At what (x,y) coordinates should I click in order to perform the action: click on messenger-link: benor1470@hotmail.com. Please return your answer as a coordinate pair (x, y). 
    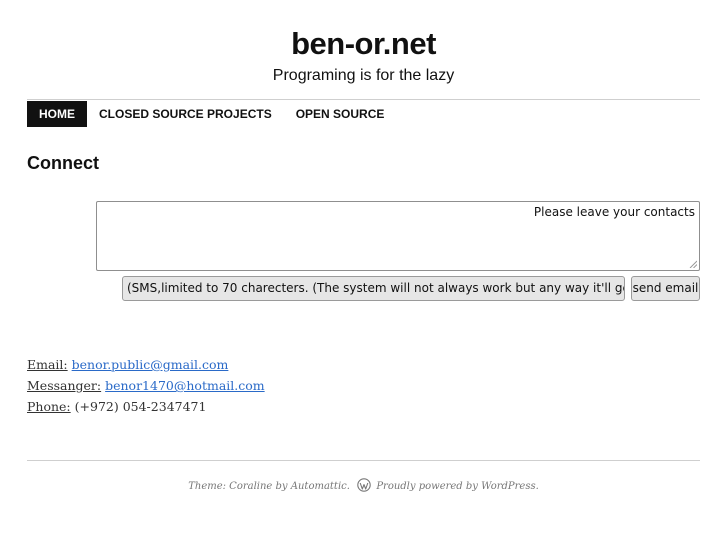
    Looking at the image, I should click on (185, 385).